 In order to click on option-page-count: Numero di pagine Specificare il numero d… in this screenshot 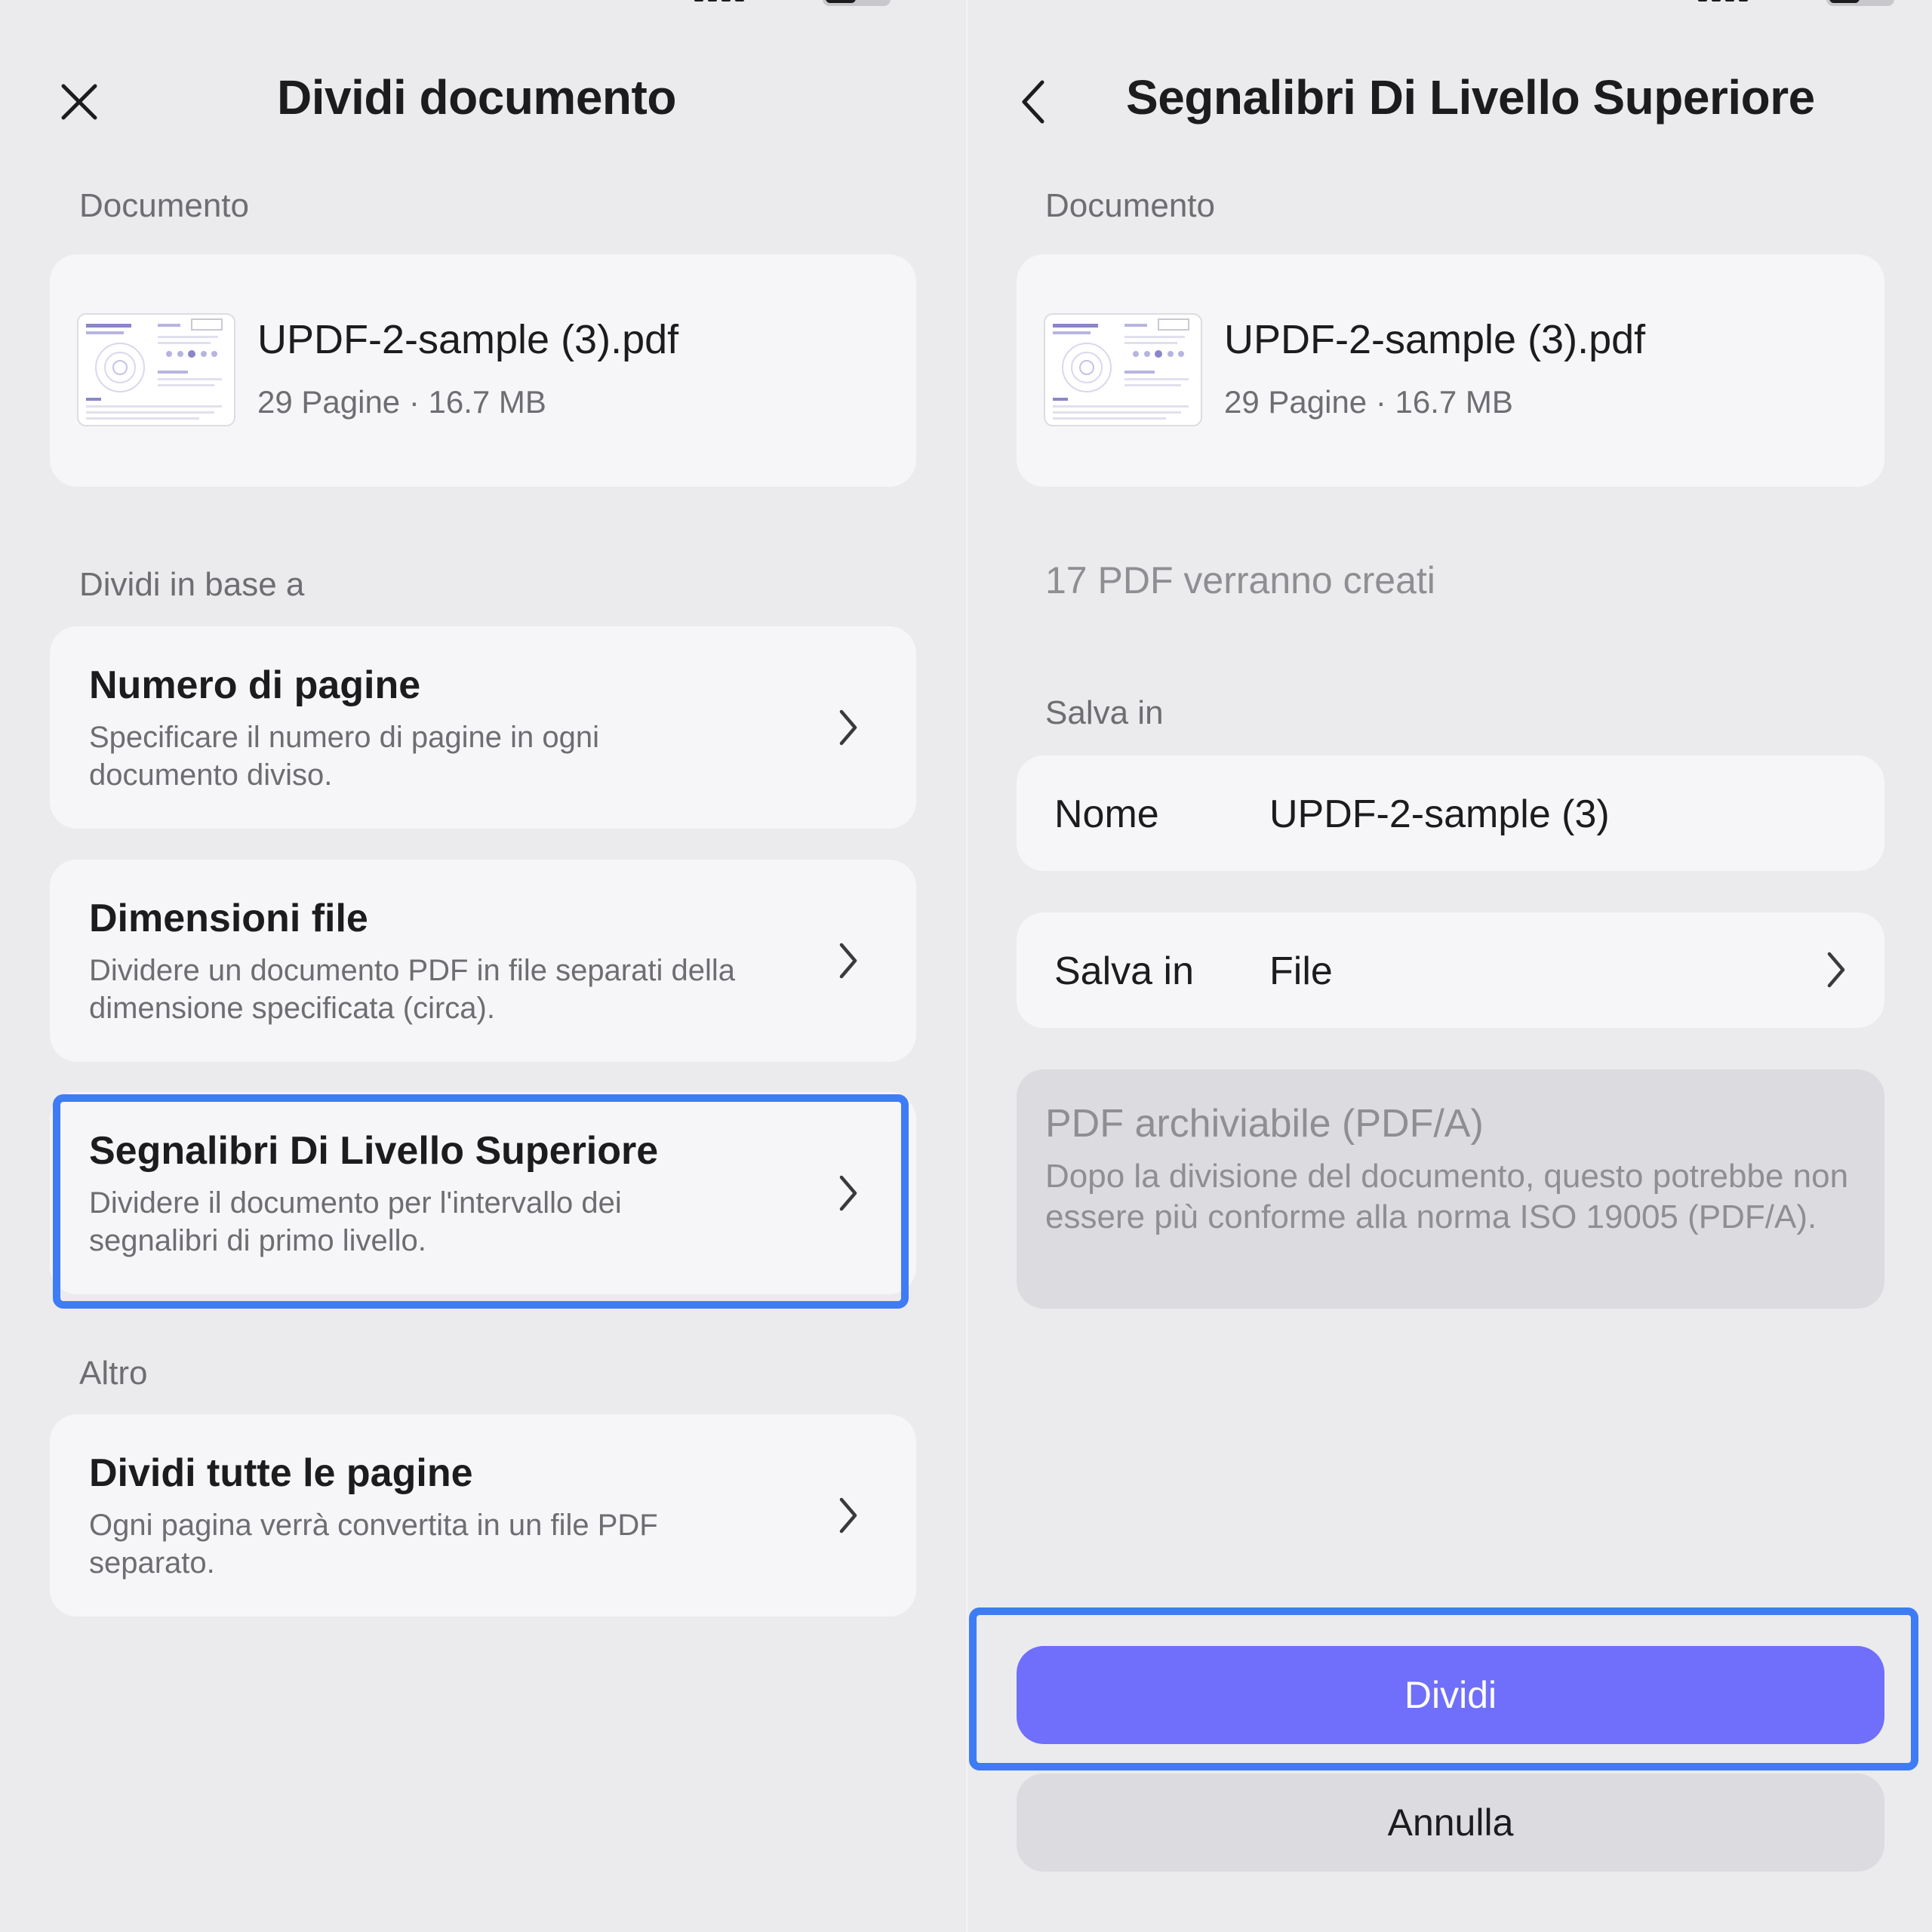, I will do `click(483, 727)`.